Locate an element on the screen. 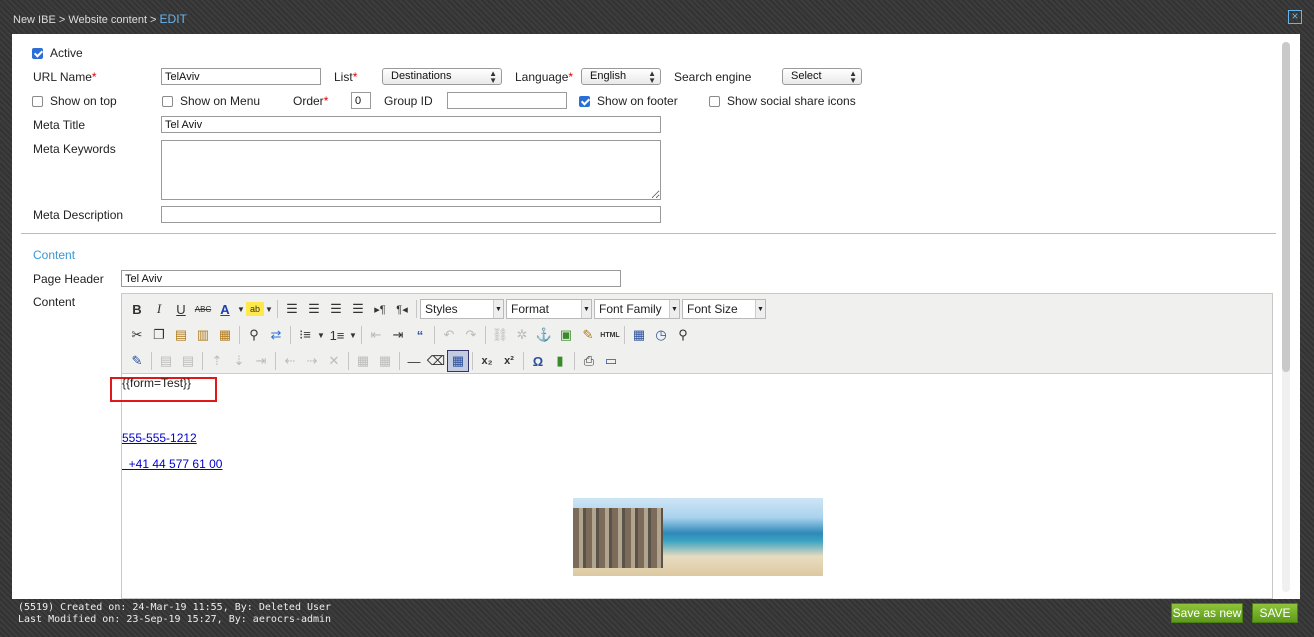  indent-icon: ⇥ is located at coordinates (398, 335).